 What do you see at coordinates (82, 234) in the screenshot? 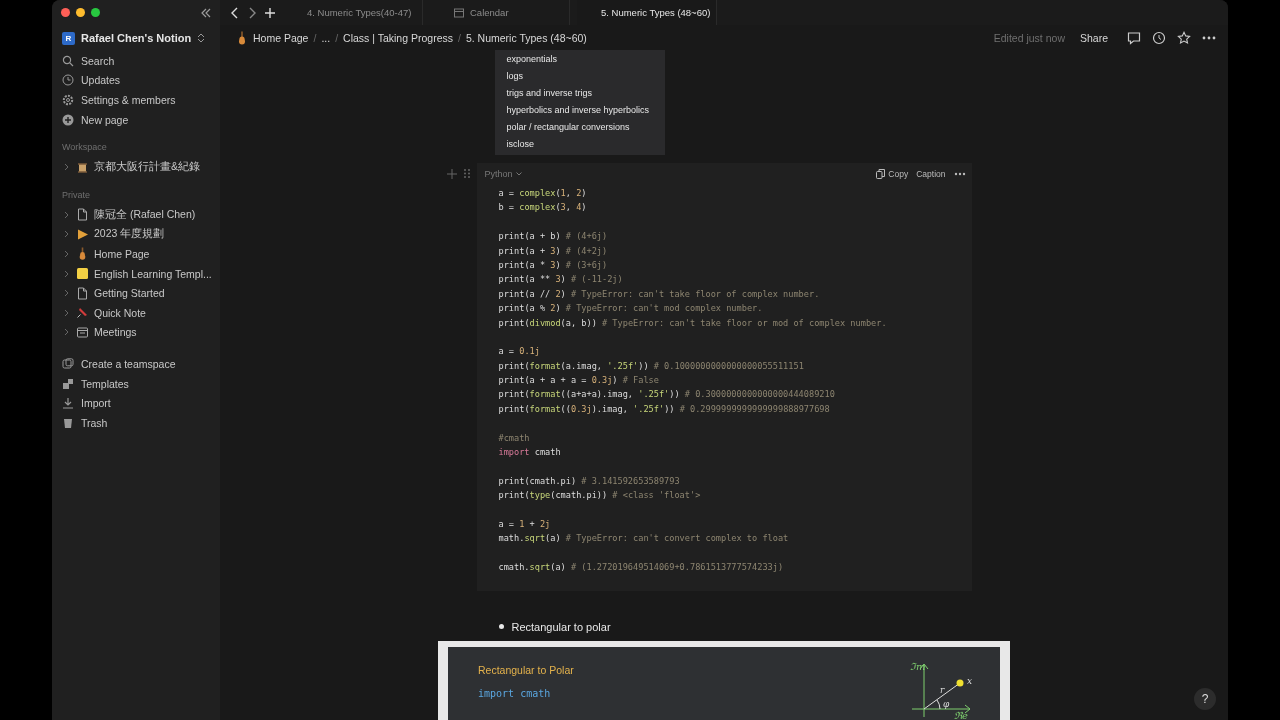
I see `triangle-icon` at bounding box center [82, 234].